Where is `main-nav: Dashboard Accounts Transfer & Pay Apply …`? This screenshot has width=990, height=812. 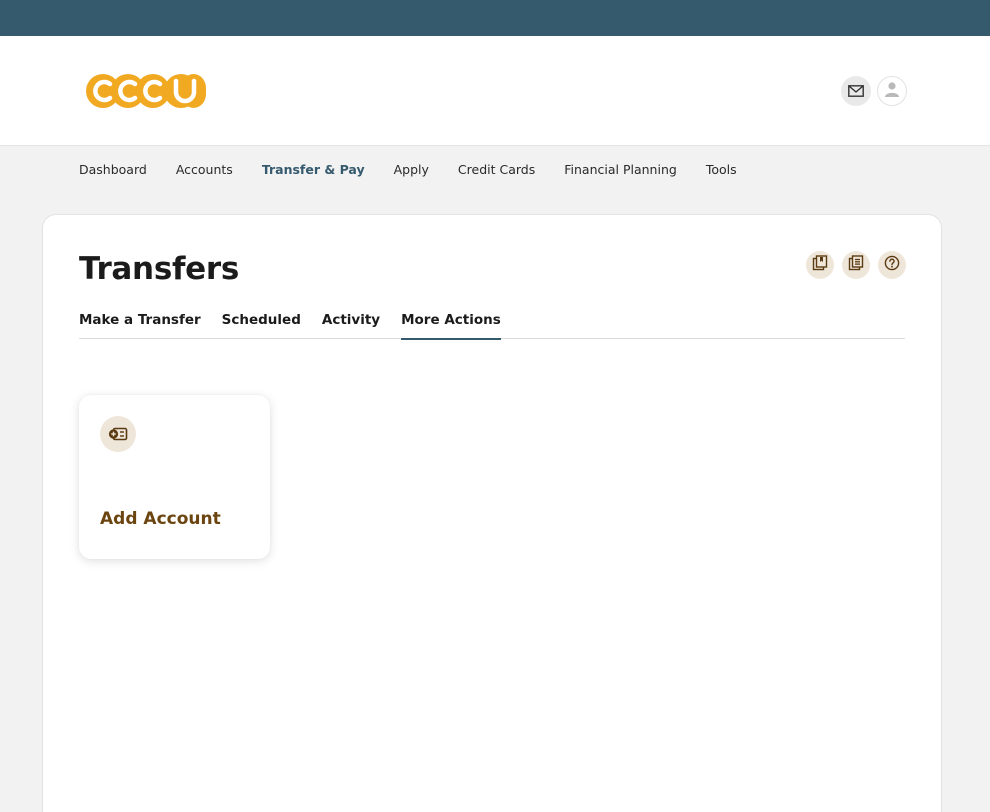 main-nav: Dashboard Accounts Transfer & Pay Apply … is located at coordinates (422, 170).